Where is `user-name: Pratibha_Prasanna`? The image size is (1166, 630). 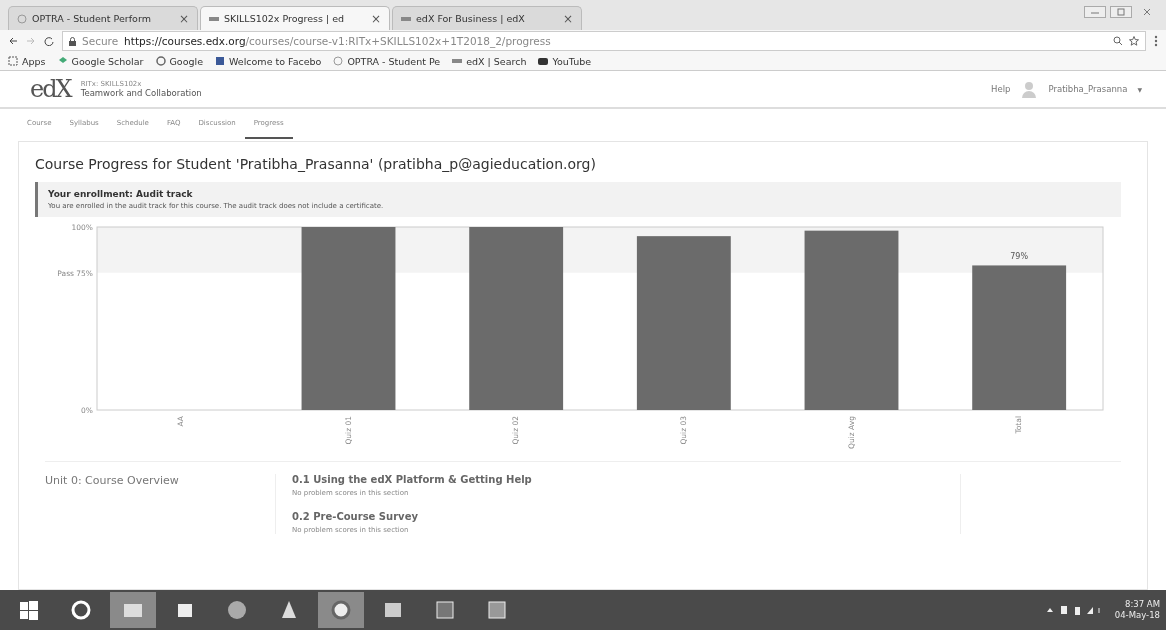
user-name: Pratibha_Prasanna is located at coordinates (1088, 89).